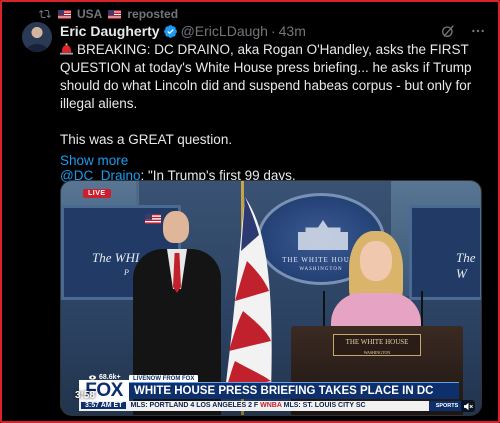 This screenshot has height=423, width=500. I want to click on verified-badge-icon, so click(170, 31).